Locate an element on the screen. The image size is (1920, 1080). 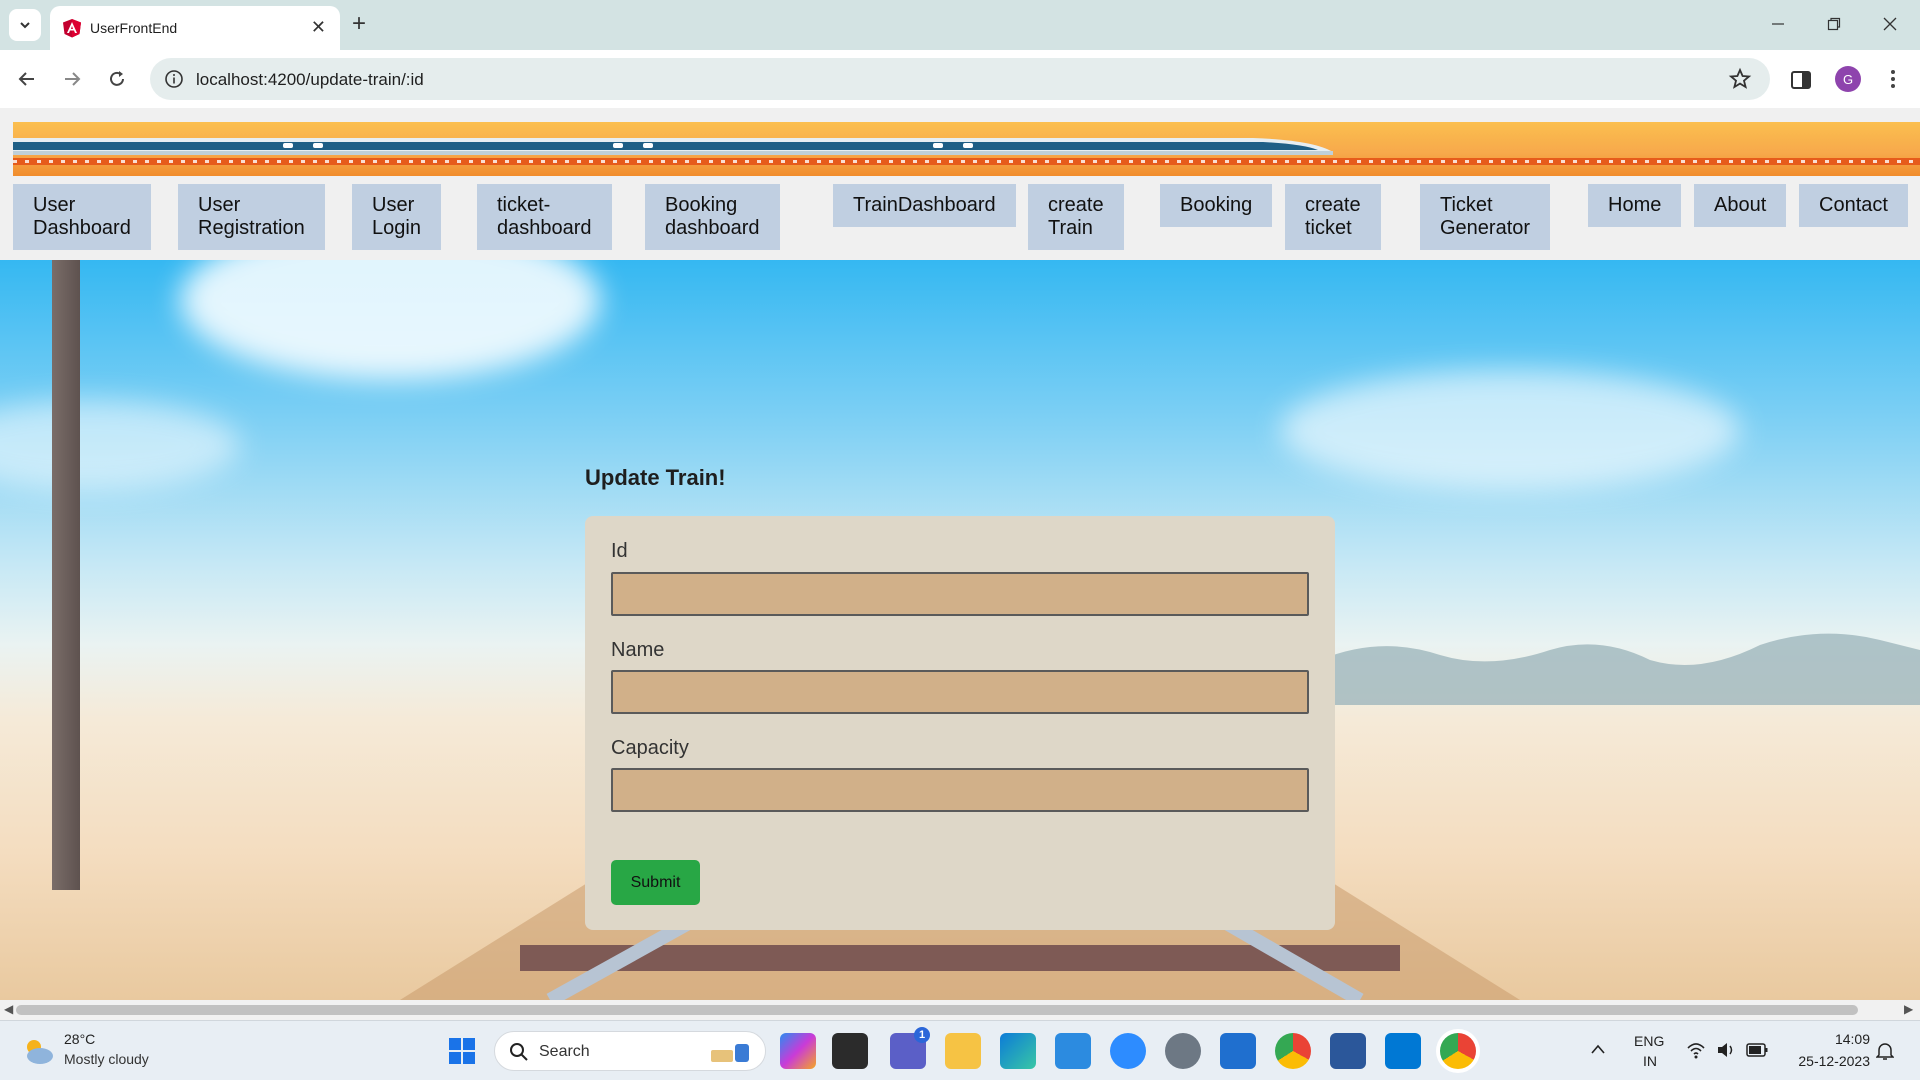
side-panel-icon is located at coordinates (1801, 80).